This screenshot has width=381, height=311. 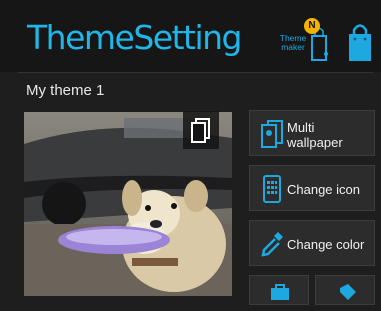 What do you see at coordinates (272, 189) in the screenshot?
I see `app-grid-icon` at bounding box center [272, 189].